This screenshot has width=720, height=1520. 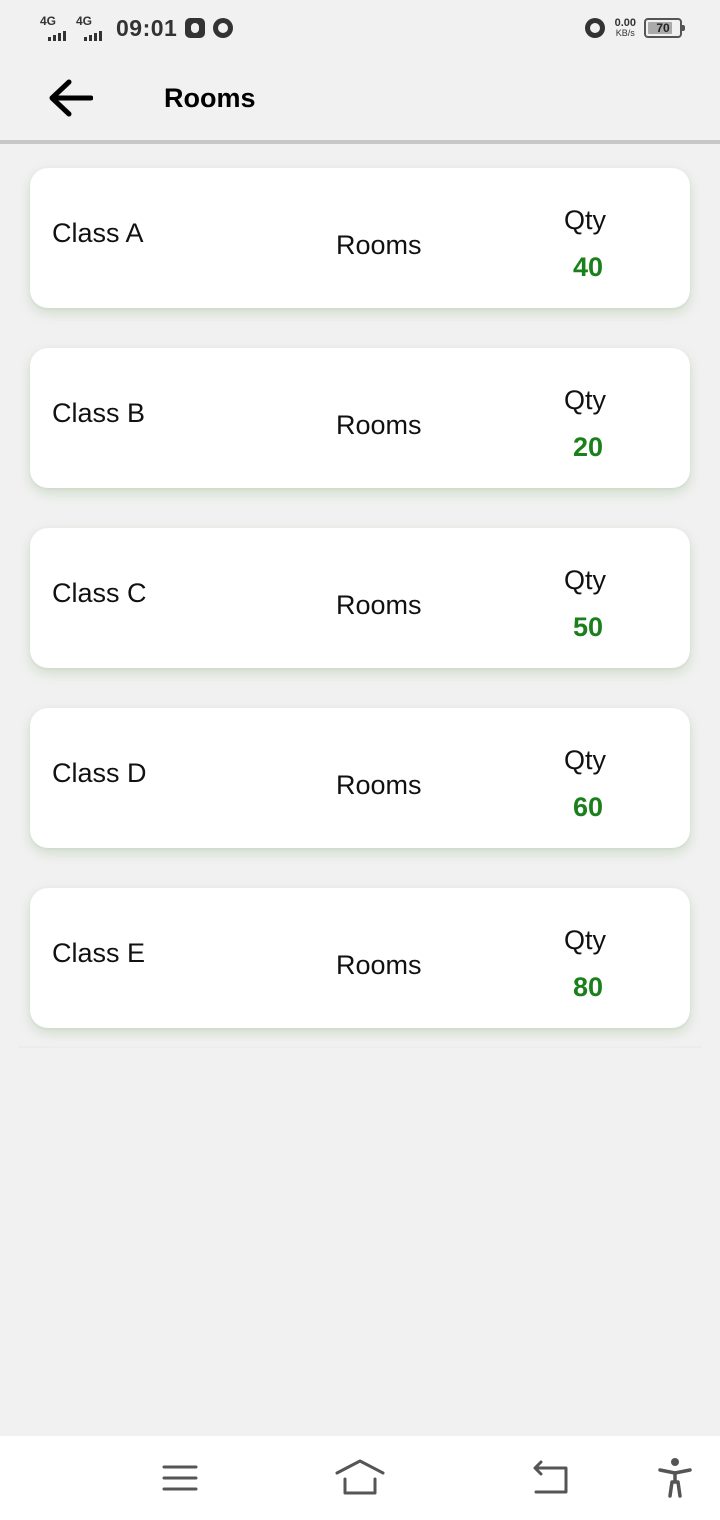 What do you see at coordinates (223, 28) in the screenshot?
I see `alarm-clock-icon` at bounding box center [223, 28].